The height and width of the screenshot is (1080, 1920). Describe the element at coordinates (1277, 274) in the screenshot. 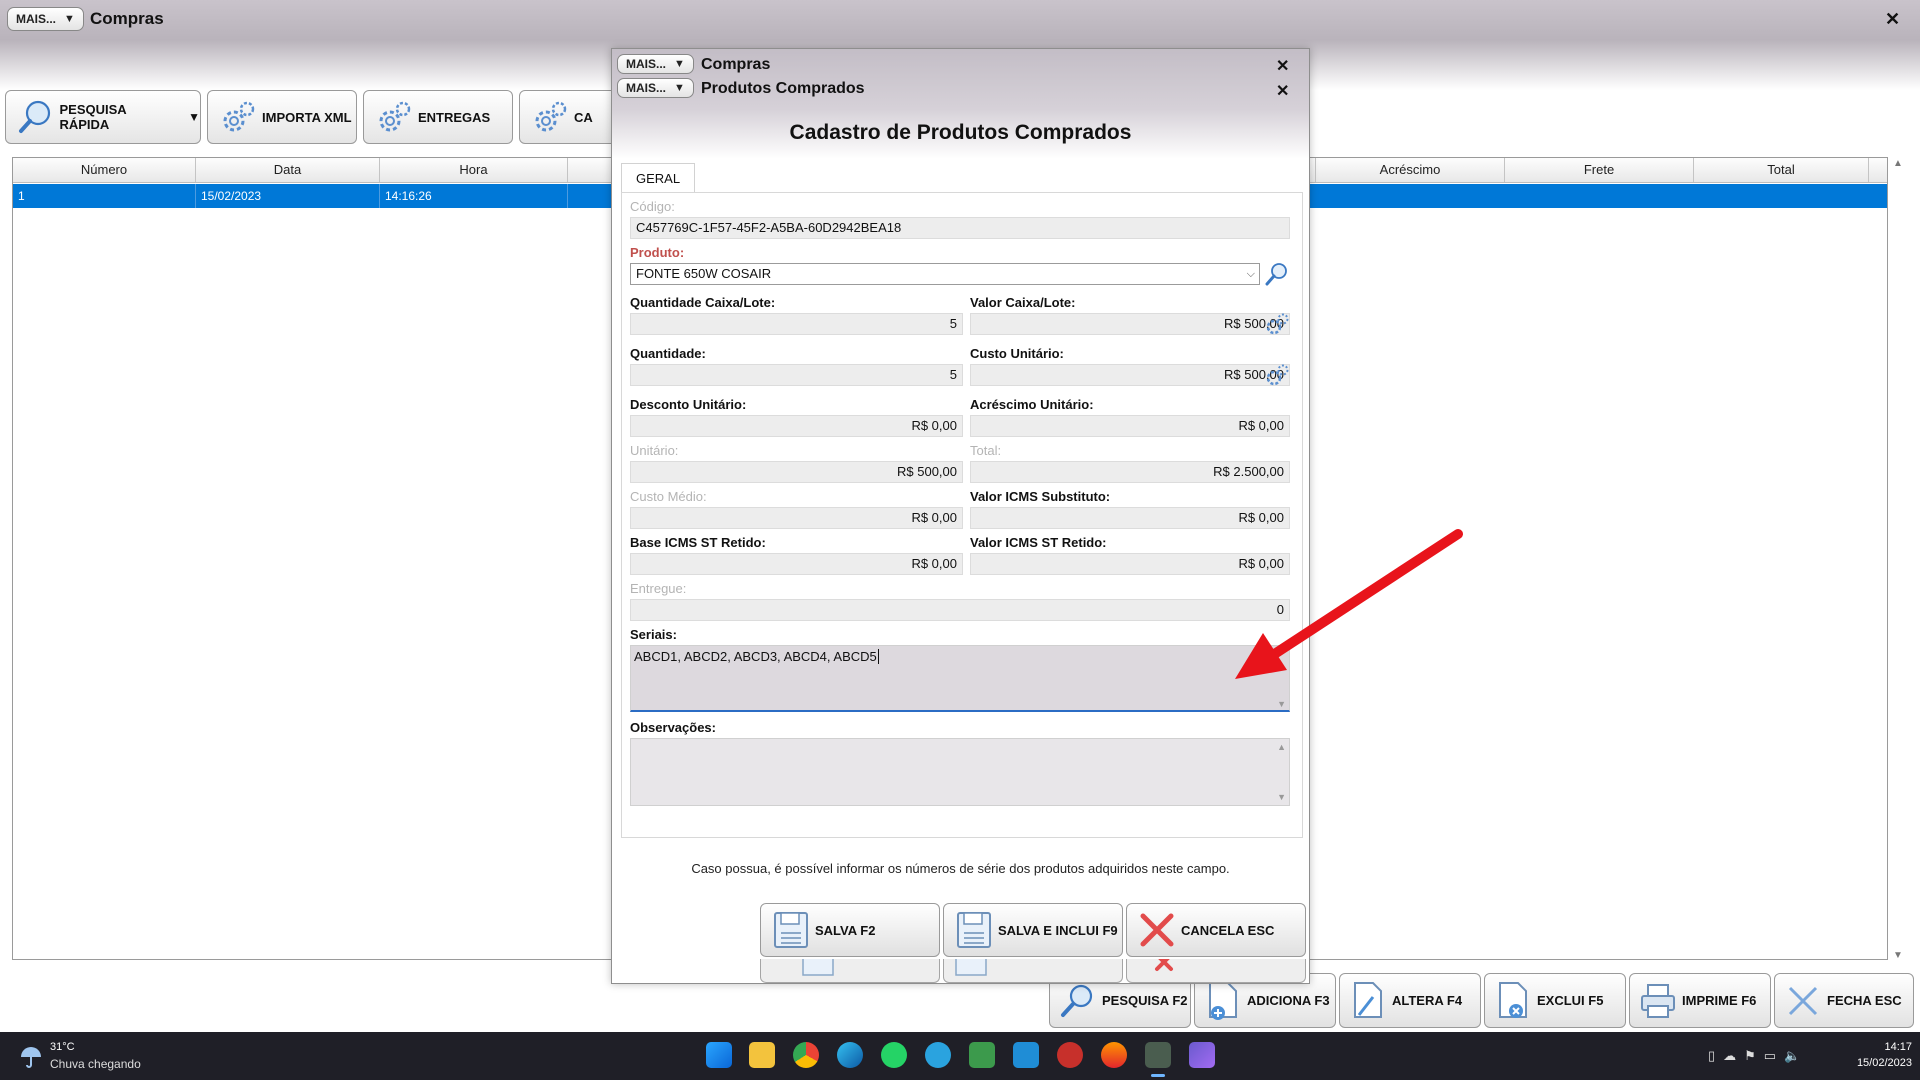

I see `search-produto-icon` at that location.